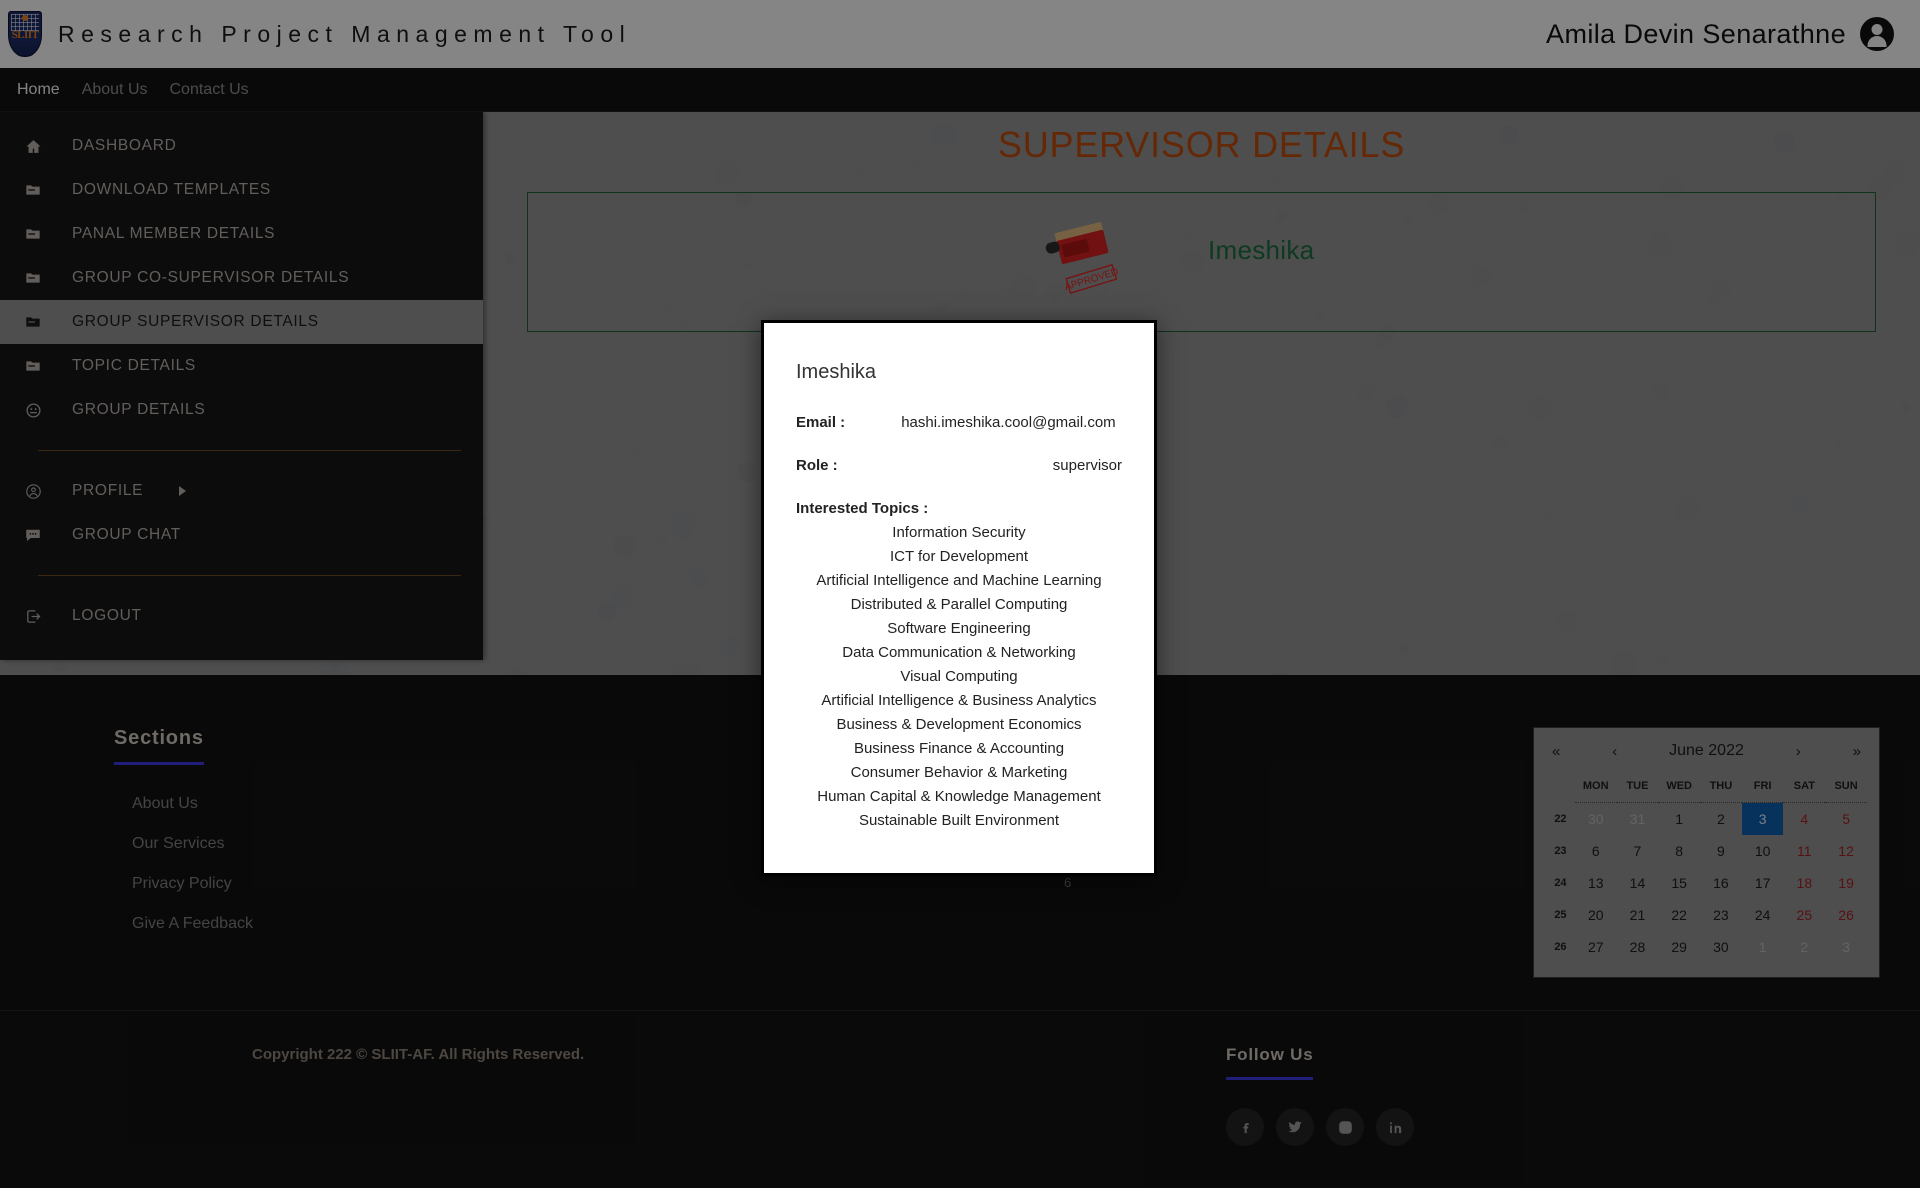 The image size is (1920, 1188). I want to click on modal-title: Imeshika, so click(836, 372).